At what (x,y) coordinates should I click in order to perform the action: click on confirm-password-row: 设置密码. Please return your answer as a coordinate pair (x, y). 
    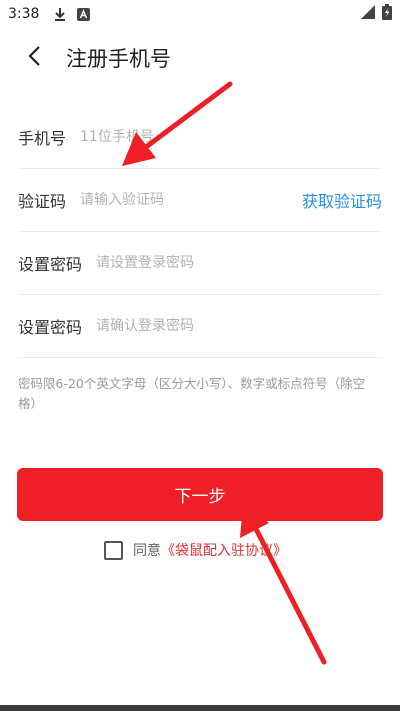
    Looking at the image, I should click on (200, 326).